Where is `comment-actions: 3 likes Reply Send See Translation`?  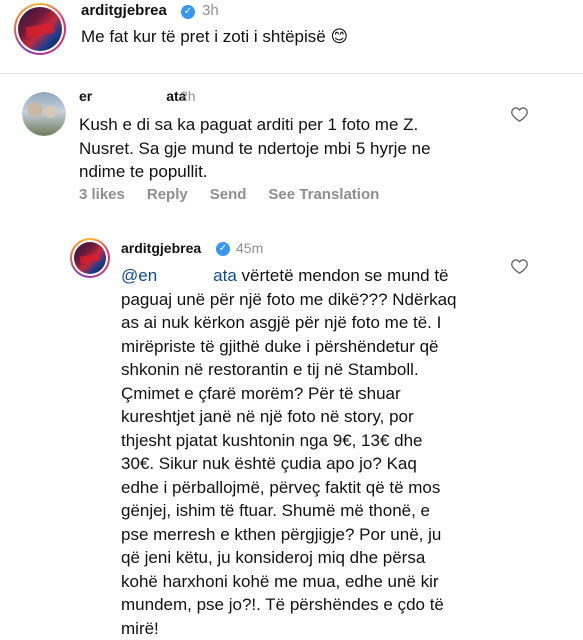
comment-actions: 3 likes Reply Send See Translation is located at coordinates (240, 194).